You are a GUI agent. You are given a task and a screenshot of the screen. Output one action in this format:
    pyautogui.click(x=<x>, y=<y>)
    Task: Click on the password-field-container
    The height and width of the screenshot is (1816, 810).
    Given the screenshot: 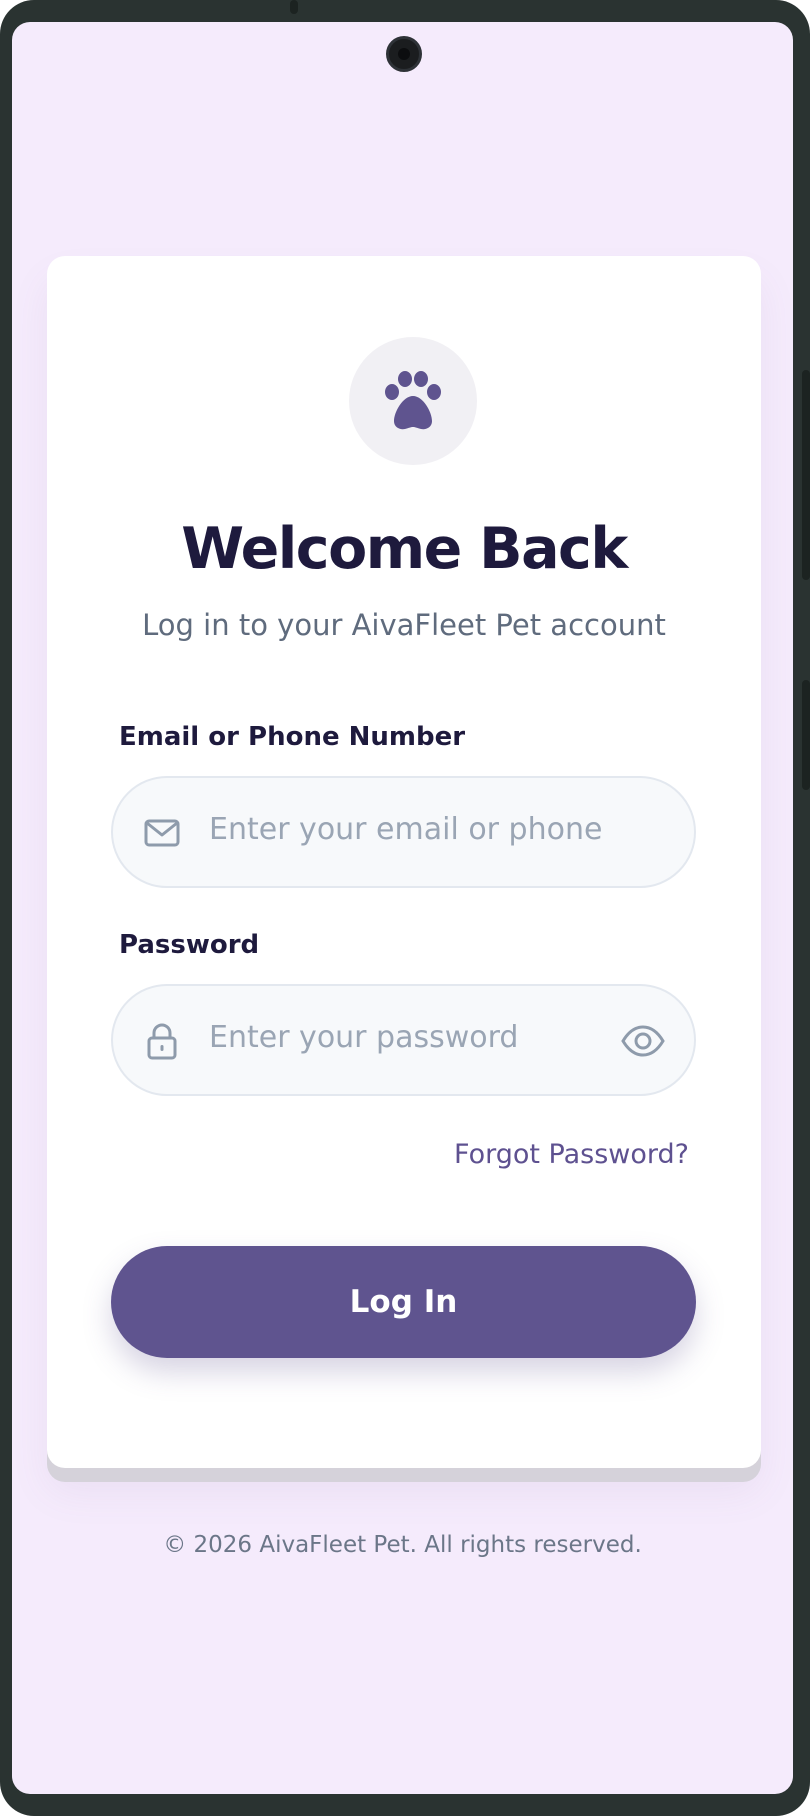 What is the action you would take?
    pyautogui.click(x=403, y=1040)
    